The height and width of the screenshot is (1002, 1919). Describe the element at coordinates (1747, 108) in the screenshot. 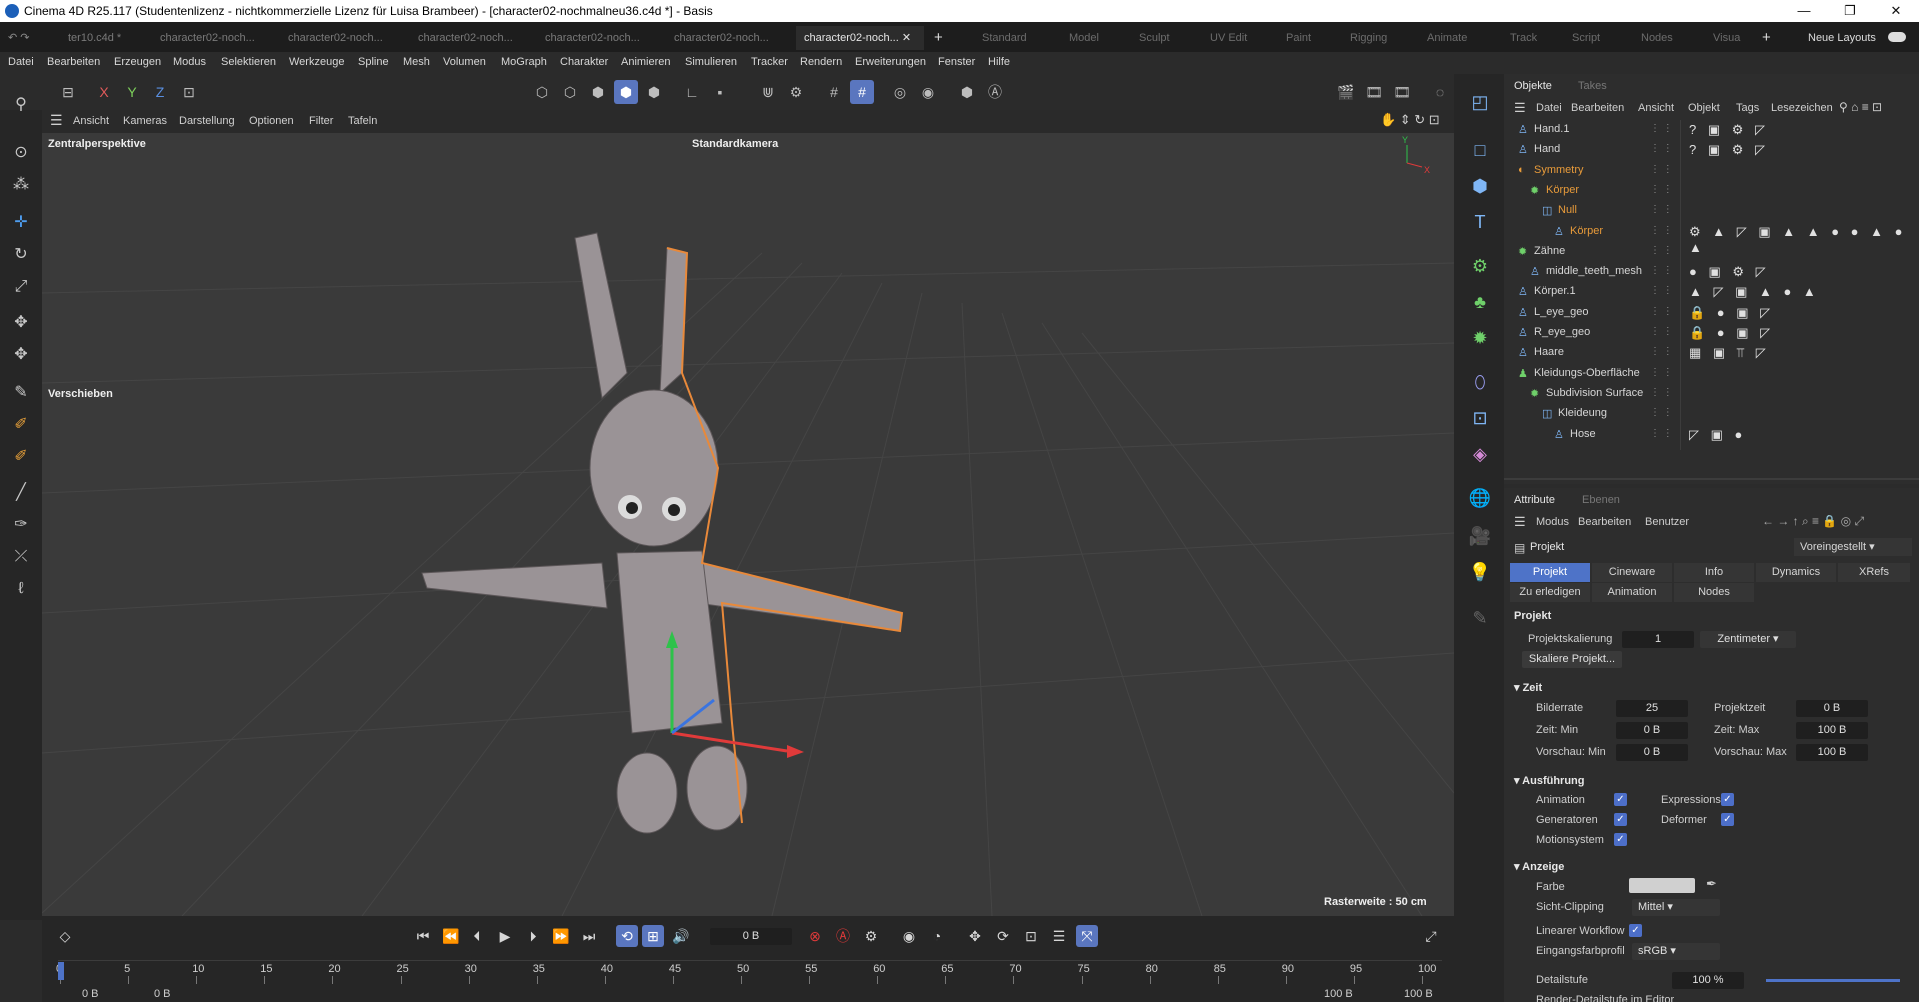

I see `om-menu-tags: Tags` at that location.